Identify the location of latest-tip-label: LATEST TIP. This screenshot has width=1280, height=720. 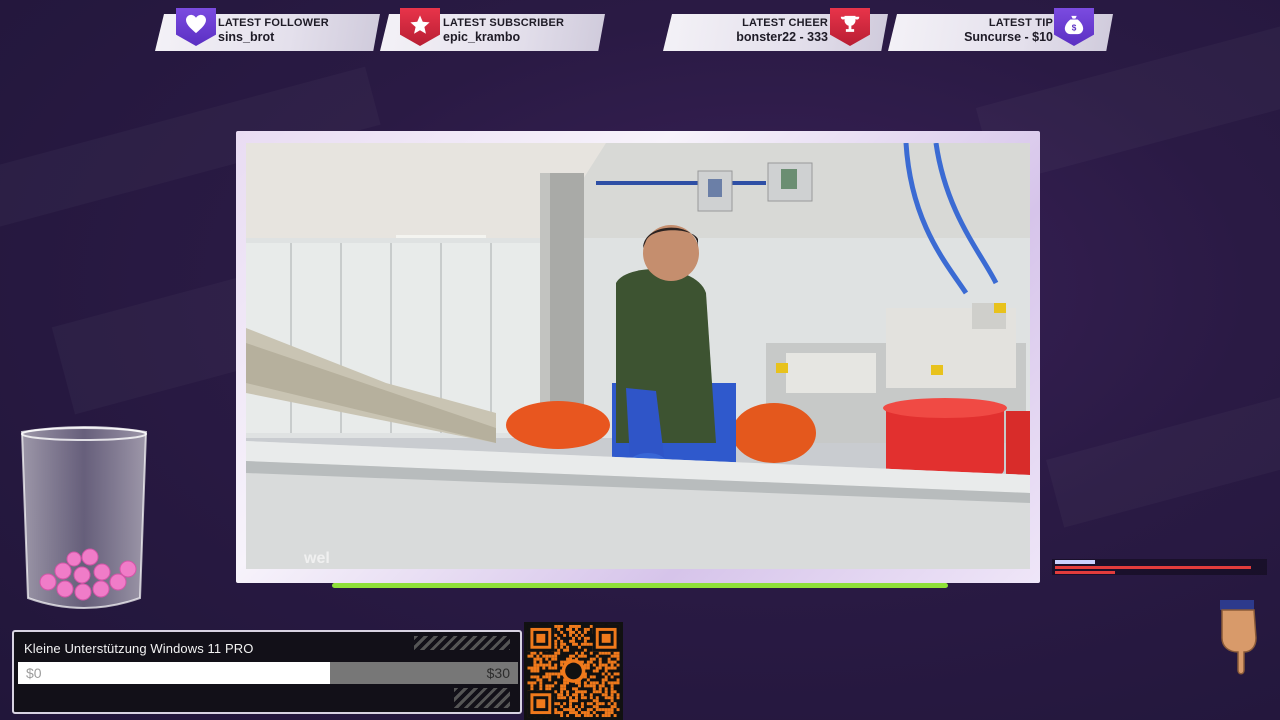
(1020, 23).